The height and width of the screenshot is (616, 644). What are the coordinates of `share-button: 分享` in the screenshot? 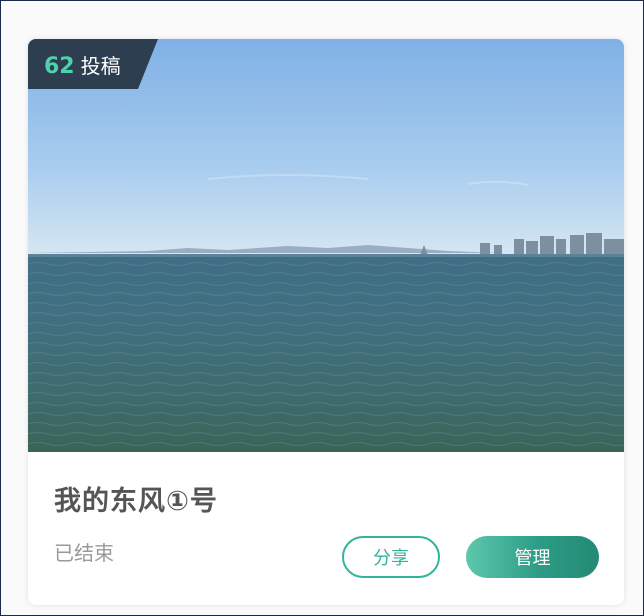 It's located at (391, 557).